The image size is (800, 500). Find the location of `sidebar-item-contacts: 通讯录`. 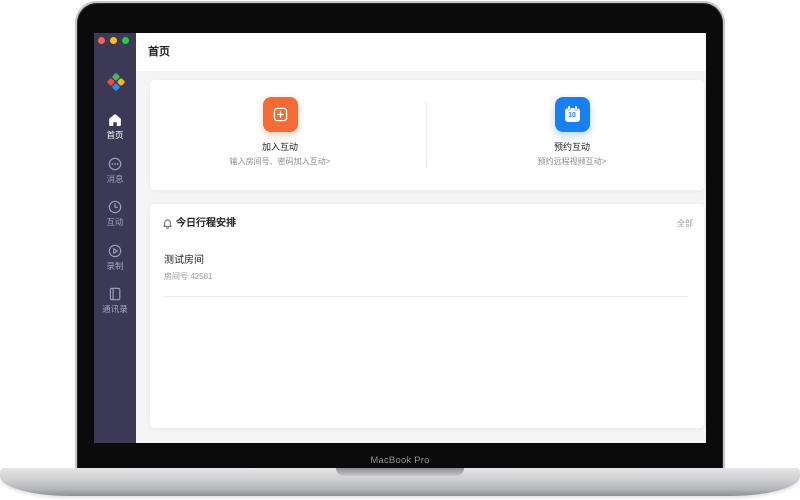

sidebar-item-contacts: 通讯录 is located at coordinates (115, 309).